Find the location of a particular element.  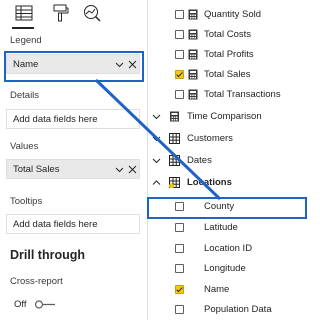

field-item: Total Profits is located at coordinates (229, 56).